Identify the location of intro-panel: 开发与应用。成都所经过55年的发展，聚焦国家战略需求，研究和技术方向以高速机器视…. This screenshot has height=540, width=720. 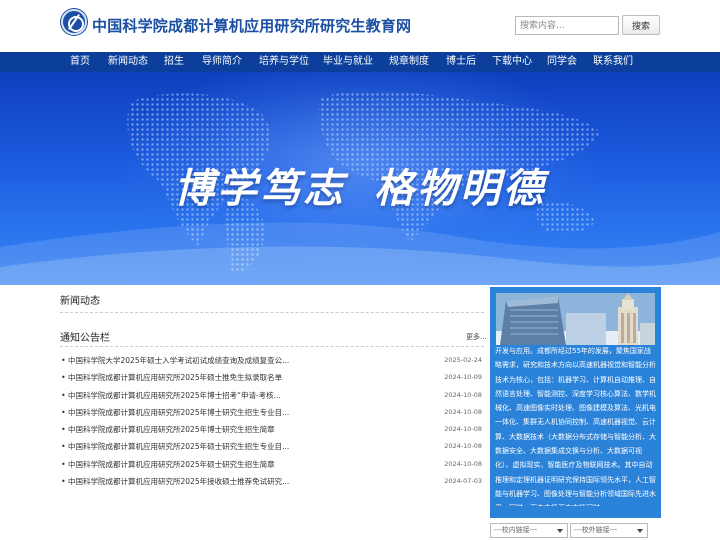
(575, 402).